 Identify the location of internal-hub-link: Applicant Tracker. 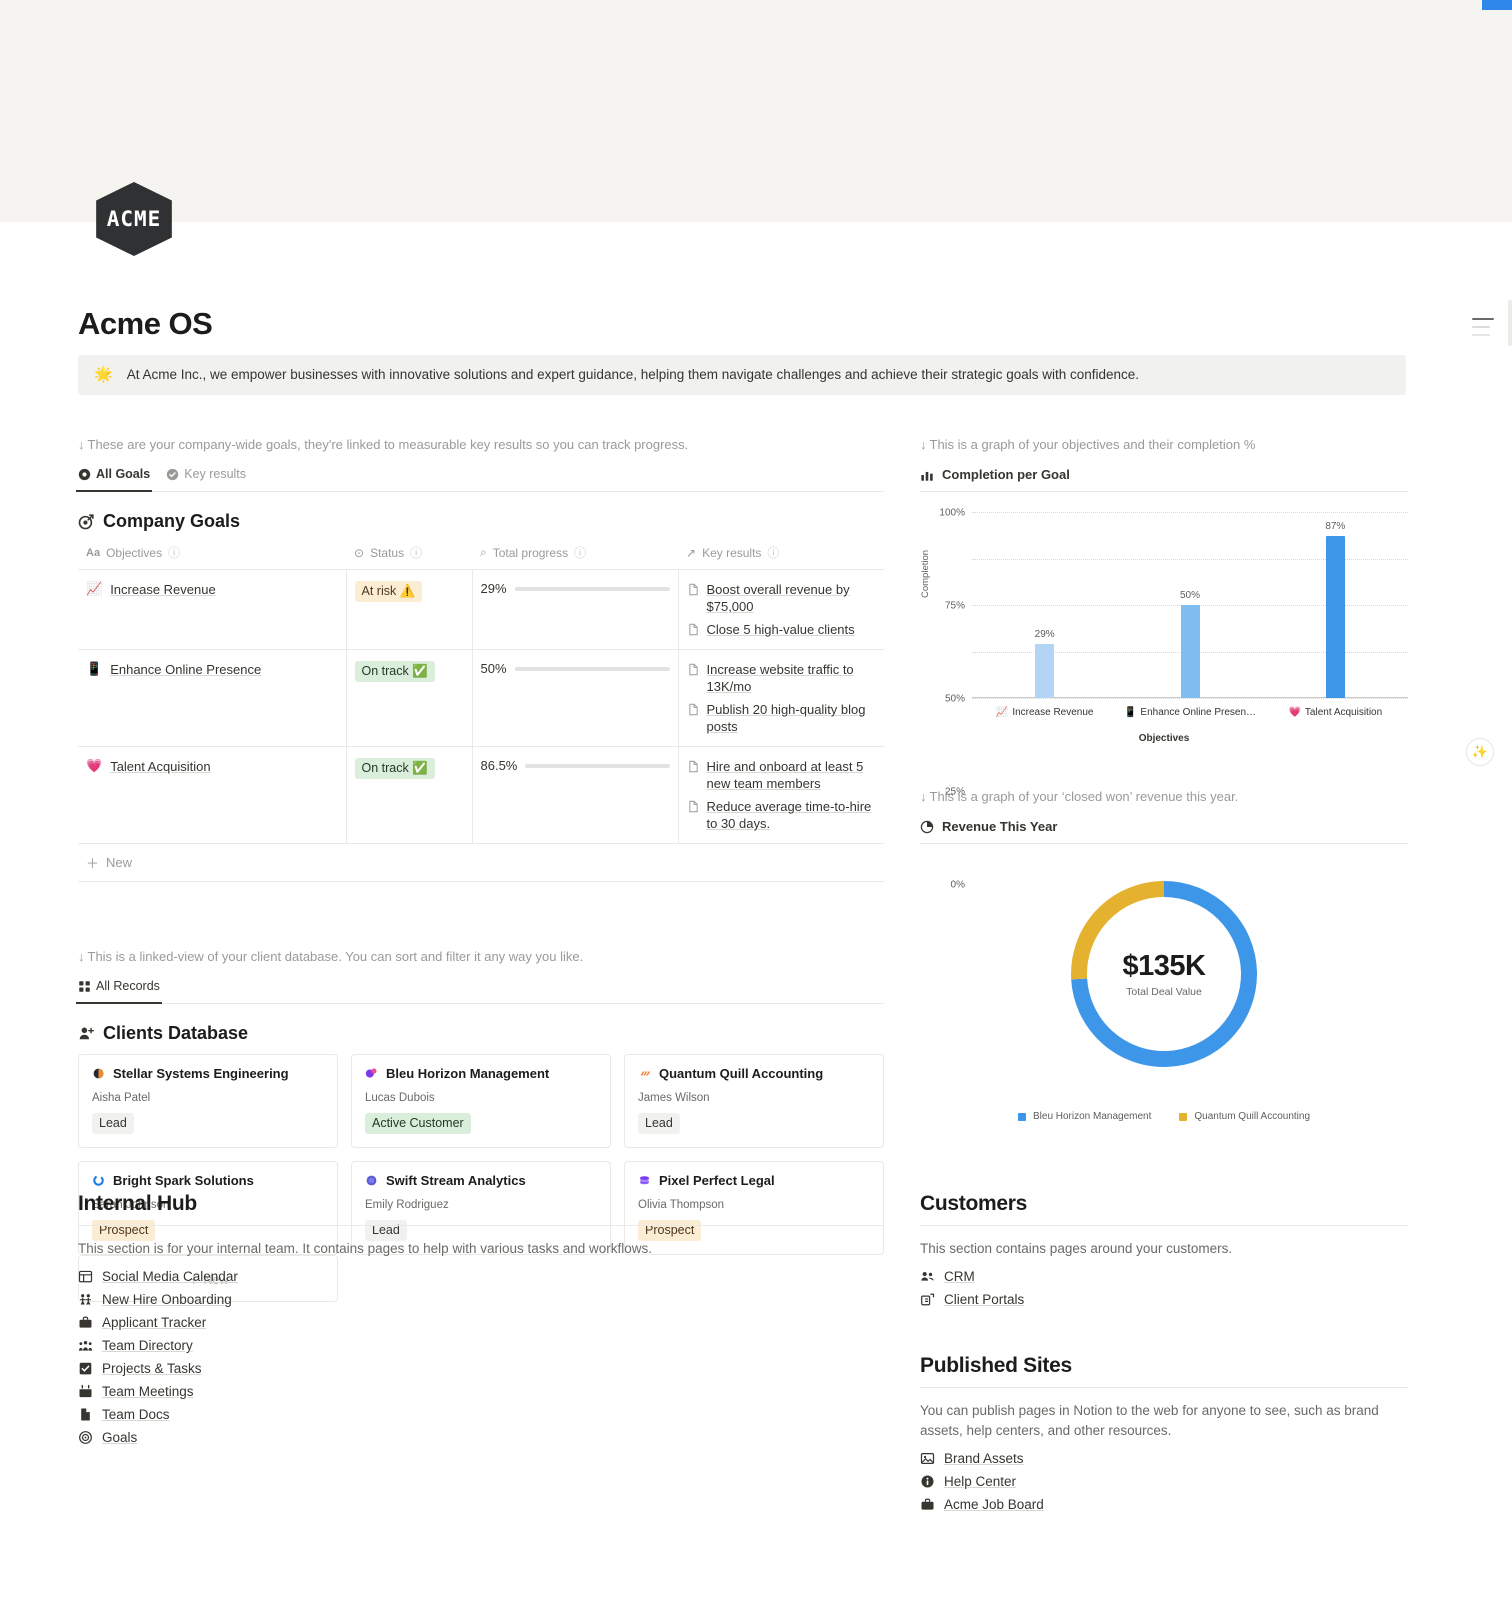
(481, 1322).